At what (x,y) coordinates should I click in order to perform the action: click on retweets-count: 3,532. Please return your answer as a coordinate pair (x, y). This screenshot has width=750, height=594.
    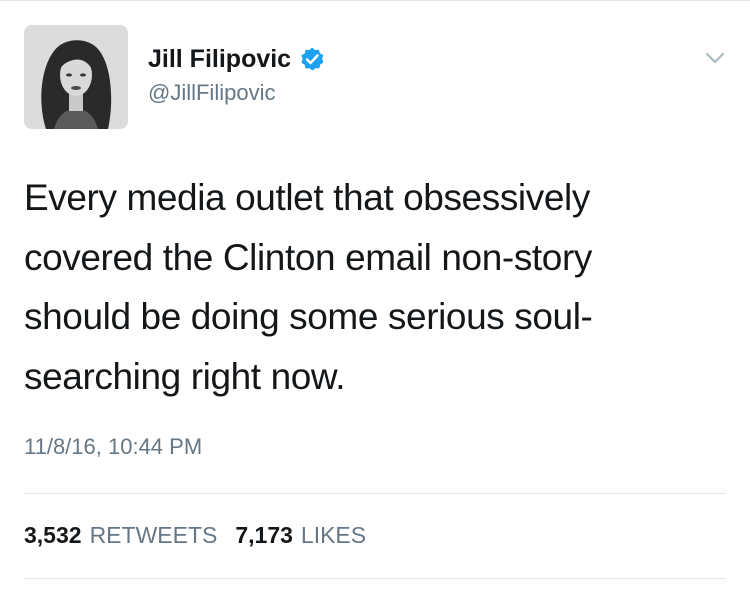
    Looking at the image, I should click on (53, 535).